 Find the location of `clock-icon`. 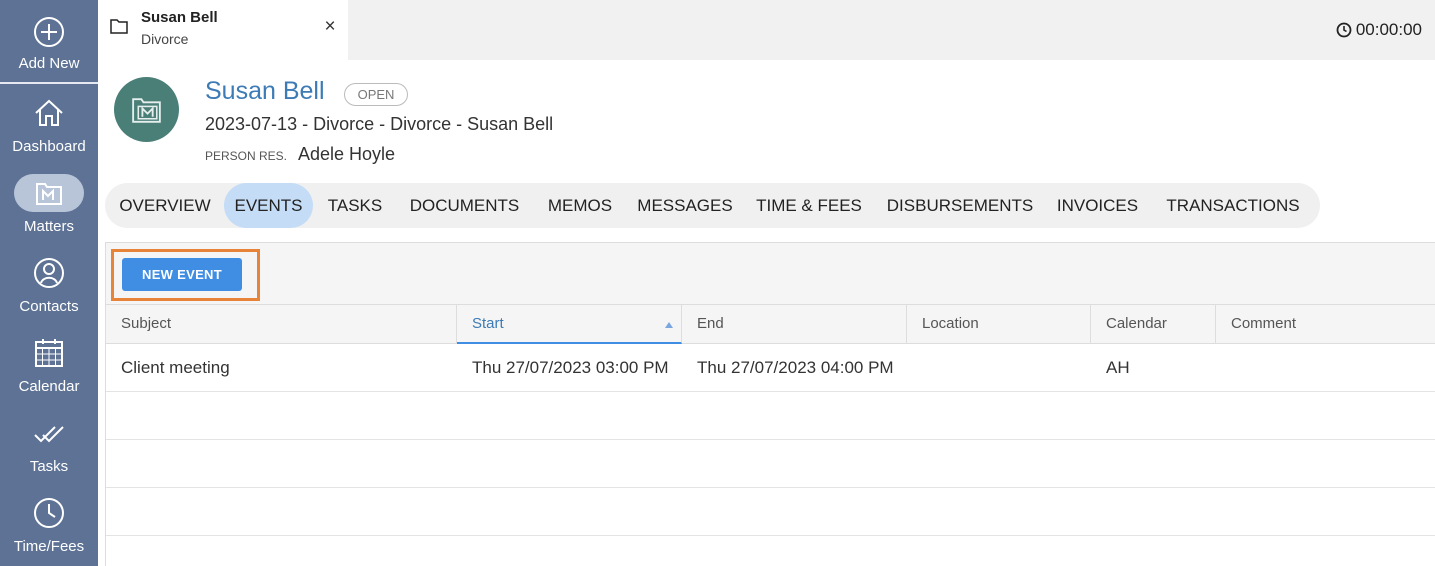

clock-icon is located at coordinates (49, 513).